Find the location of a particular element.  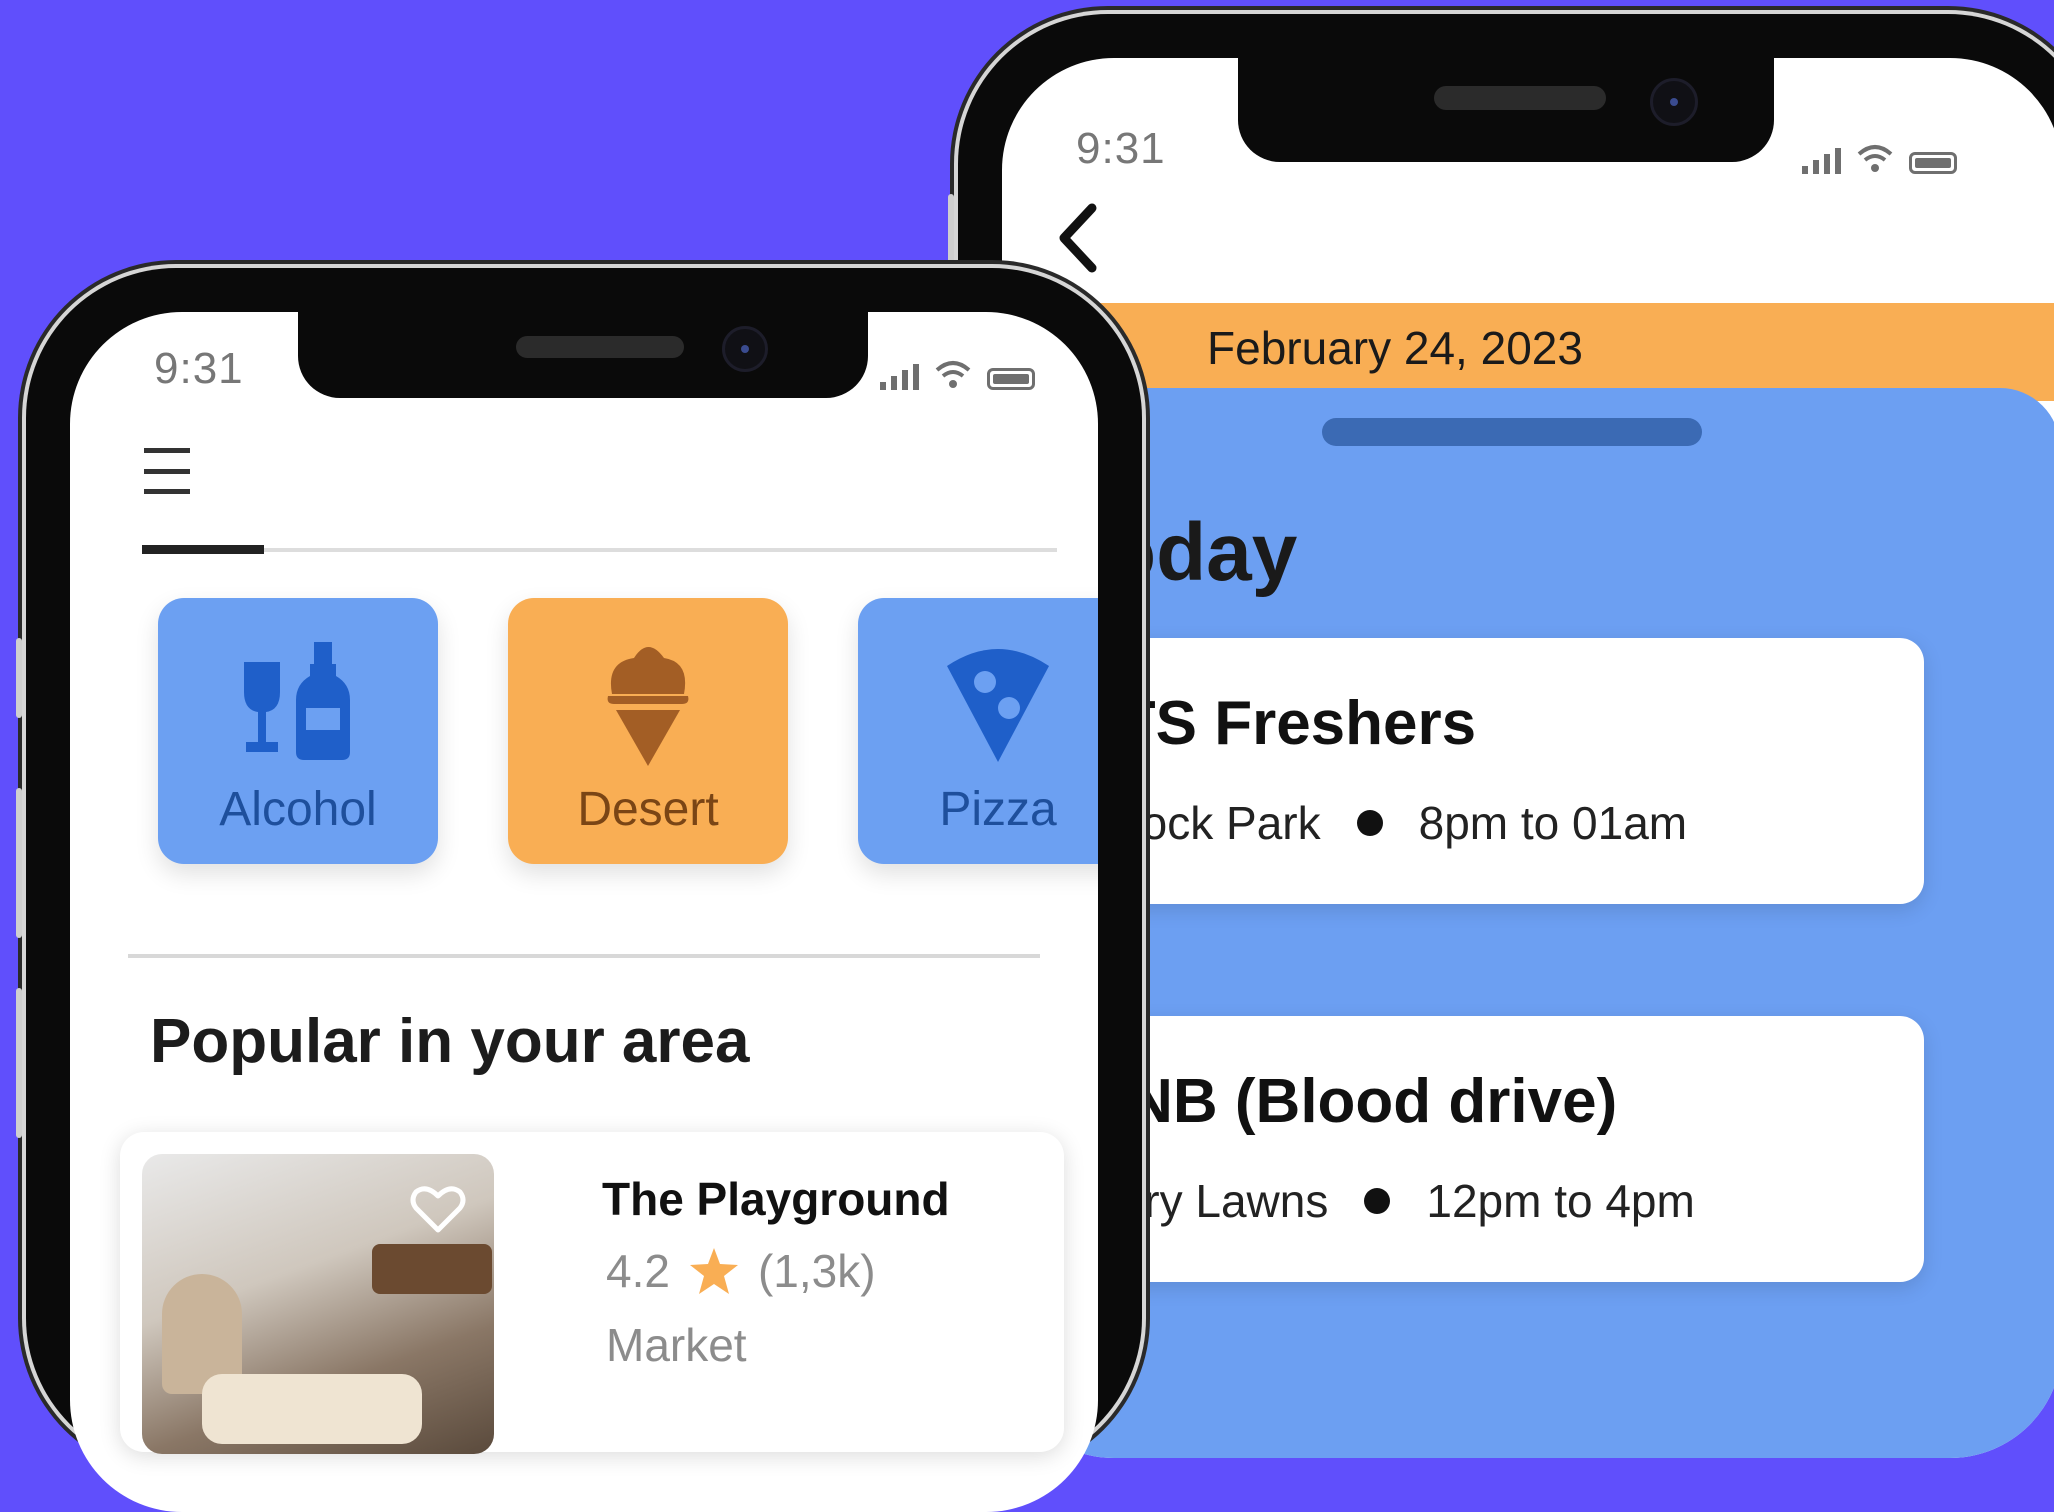

section-divider is located at coordinates (584, 956).